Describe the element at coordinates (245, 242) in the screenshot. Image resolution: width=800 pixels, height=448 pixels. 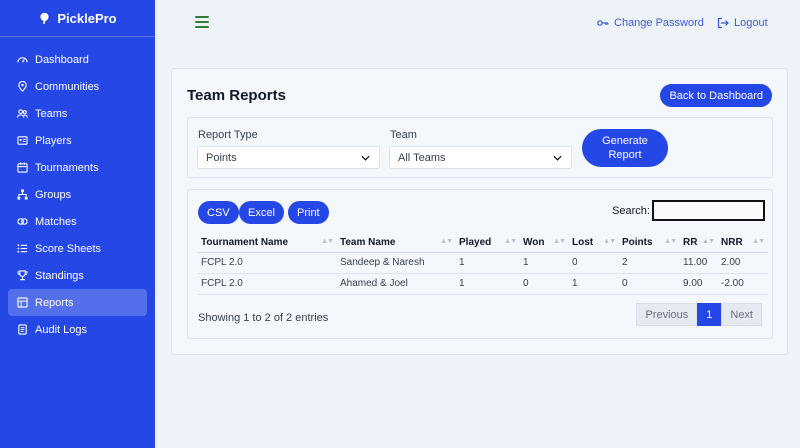
I see `column-label: Tournament Name` at that location.